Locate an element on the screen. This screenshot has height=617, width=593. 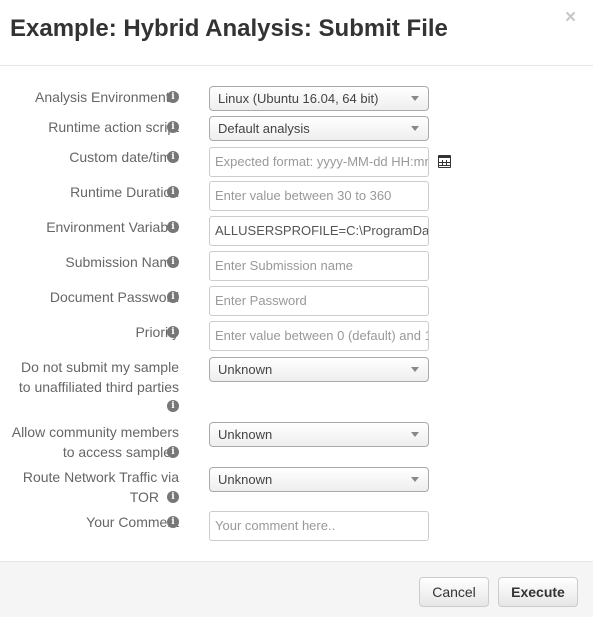
tor-routing-label-line2: TOR is located at coordinates (144, 497).